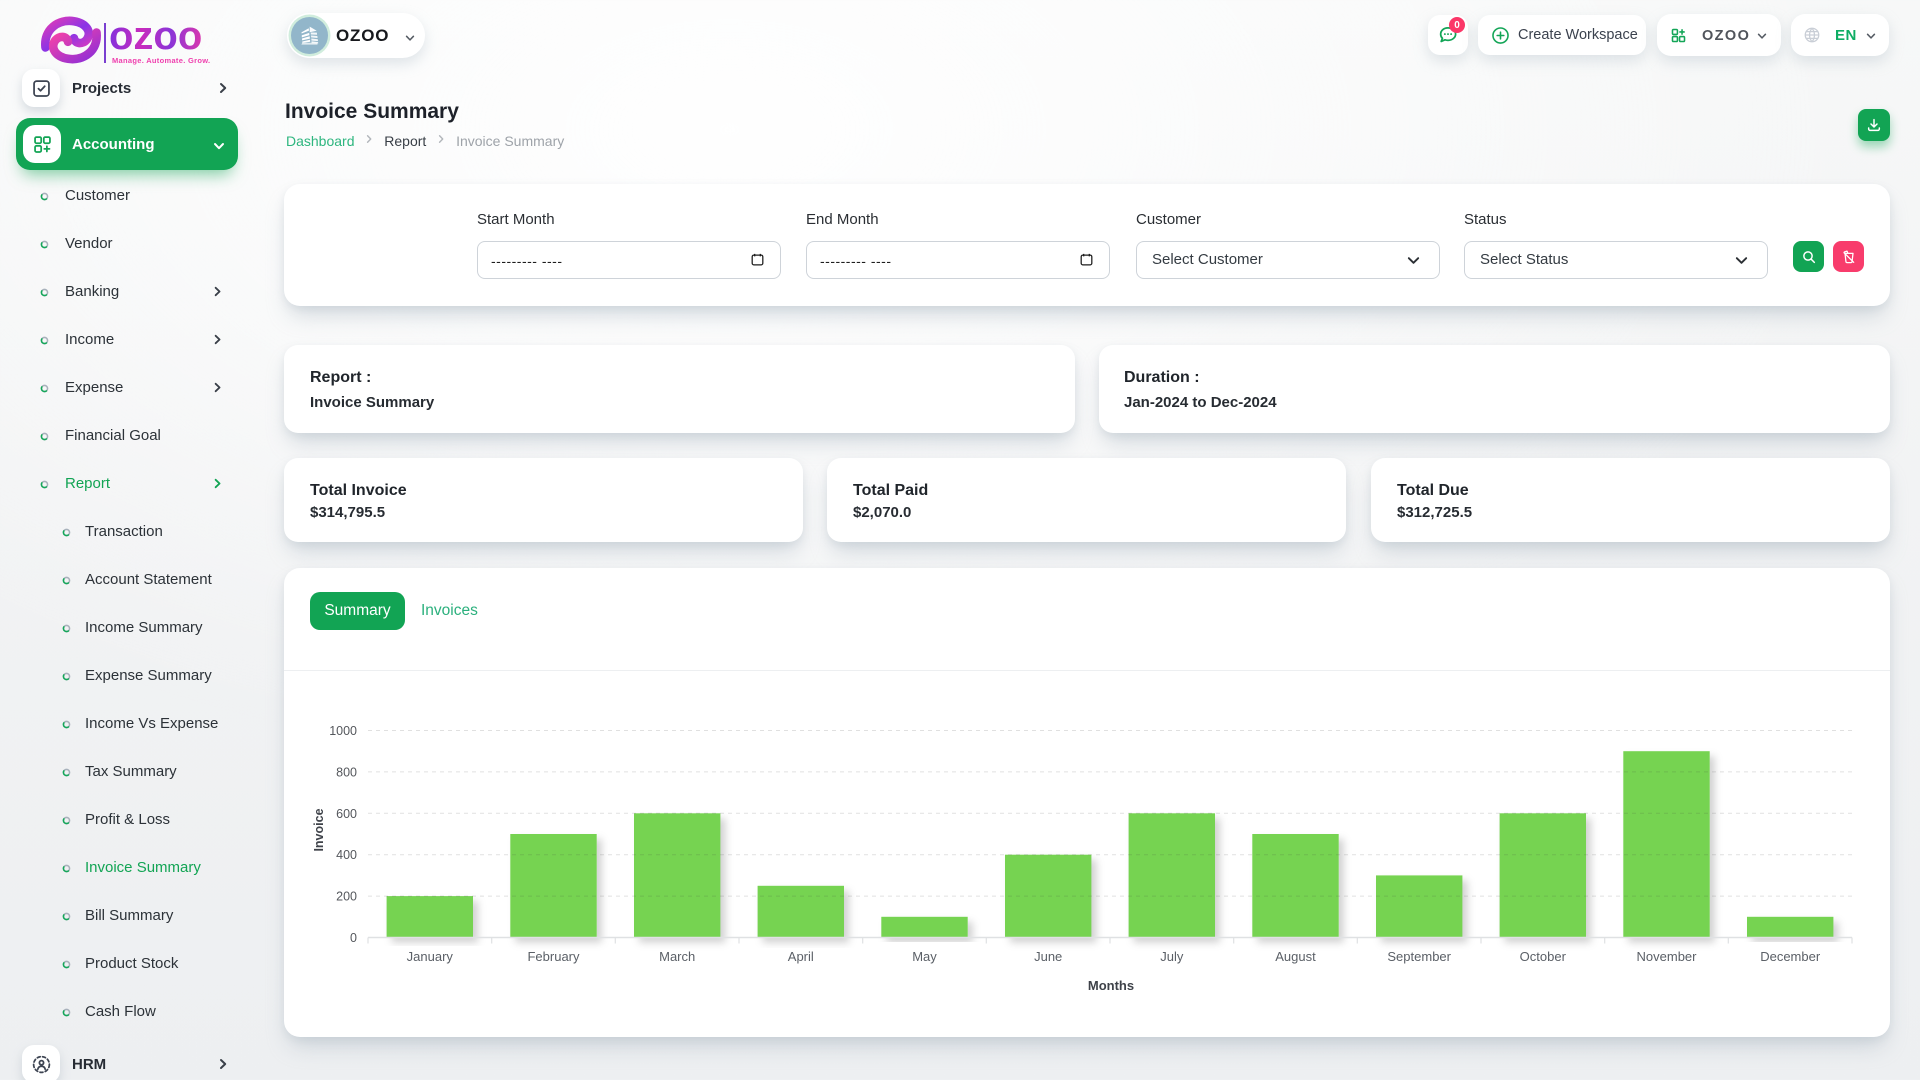 This screenshot has width=1920, height=1080. What do you see at coordinates (343, 731) in the screenshot?
I see `svg-text: 1000` at bounding box center [343, 731].